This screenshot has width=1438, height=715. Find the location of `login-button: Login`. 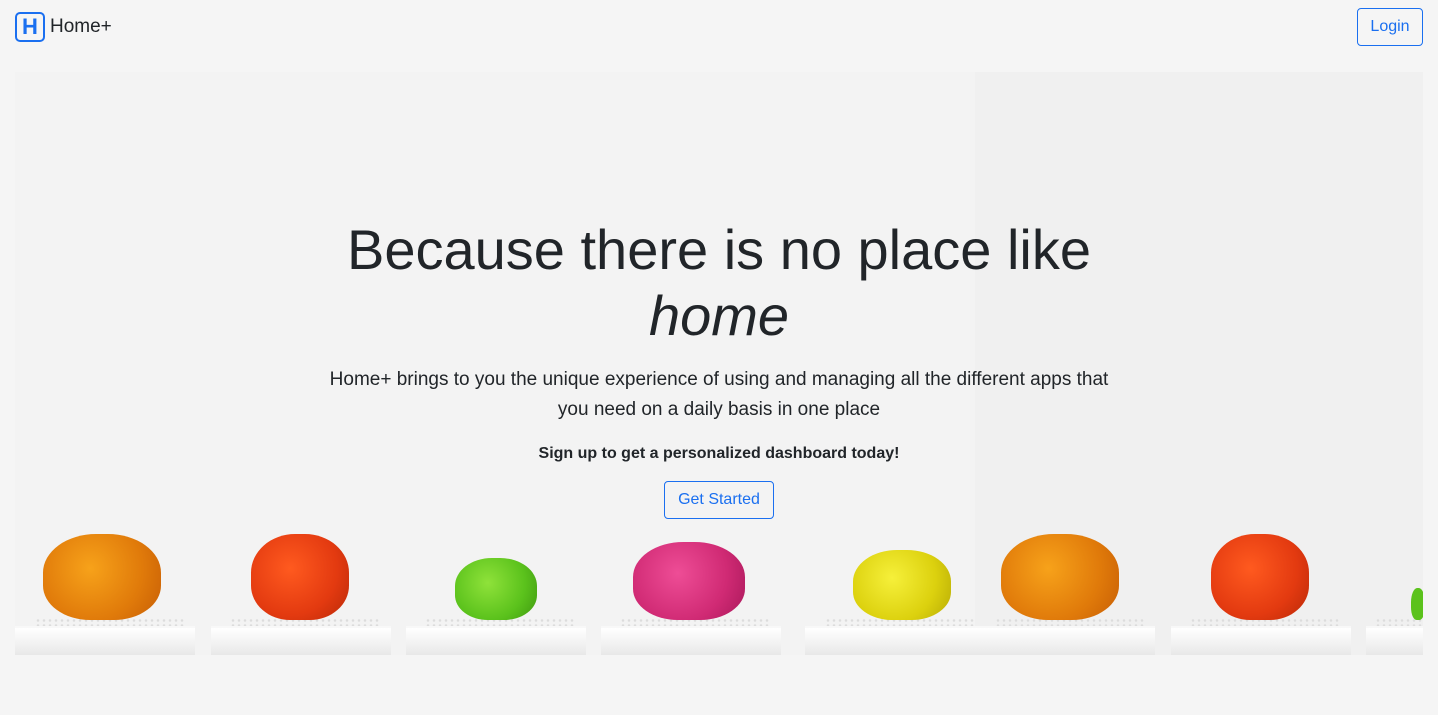

login-button: Login is located at coordinates (1390, 27).